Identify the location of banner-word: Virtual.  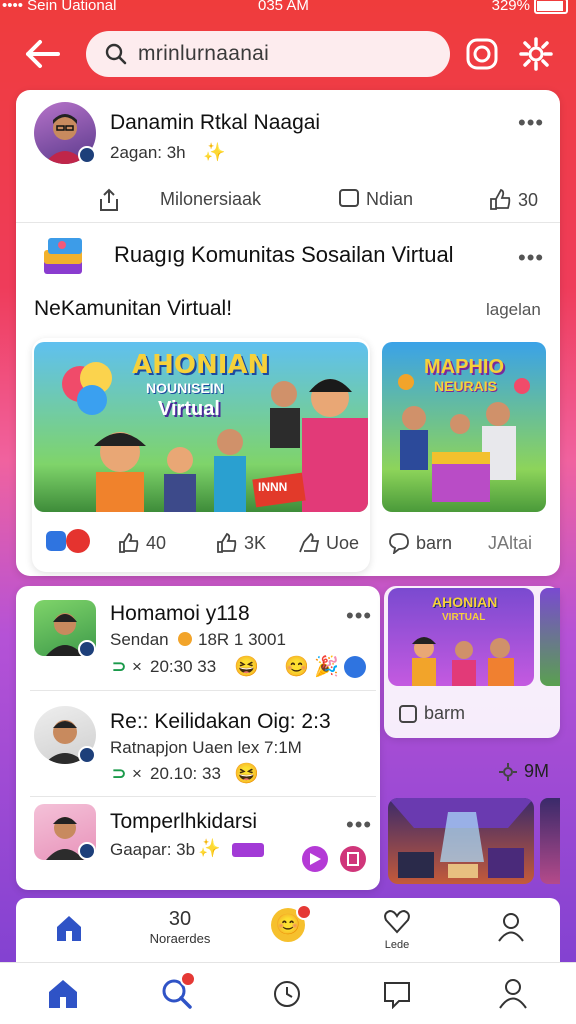
(189, 409).